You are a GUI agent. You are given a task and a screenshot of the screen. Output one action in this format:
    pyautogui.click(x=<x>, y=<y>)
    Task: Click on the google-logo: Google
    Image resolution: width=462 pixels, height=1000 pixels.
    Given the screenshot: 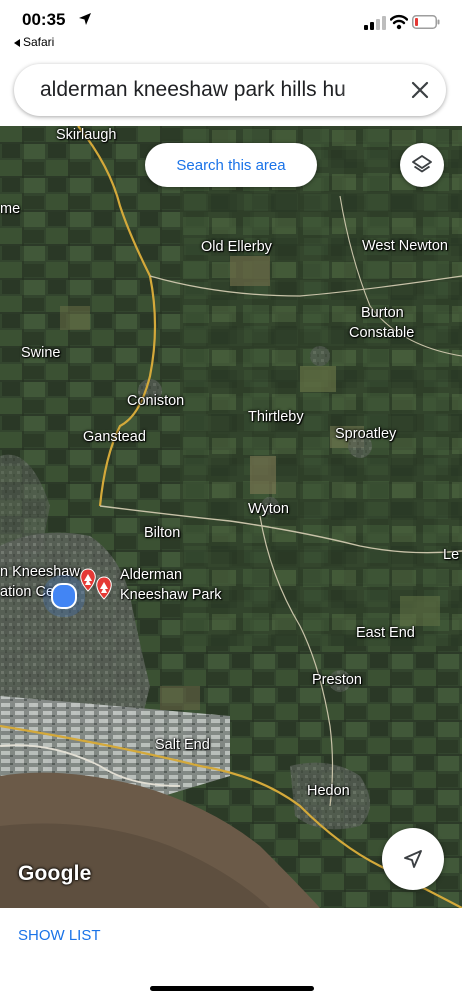 What is the action you would take?
    pyautogui.click(x=55, y=873)
    